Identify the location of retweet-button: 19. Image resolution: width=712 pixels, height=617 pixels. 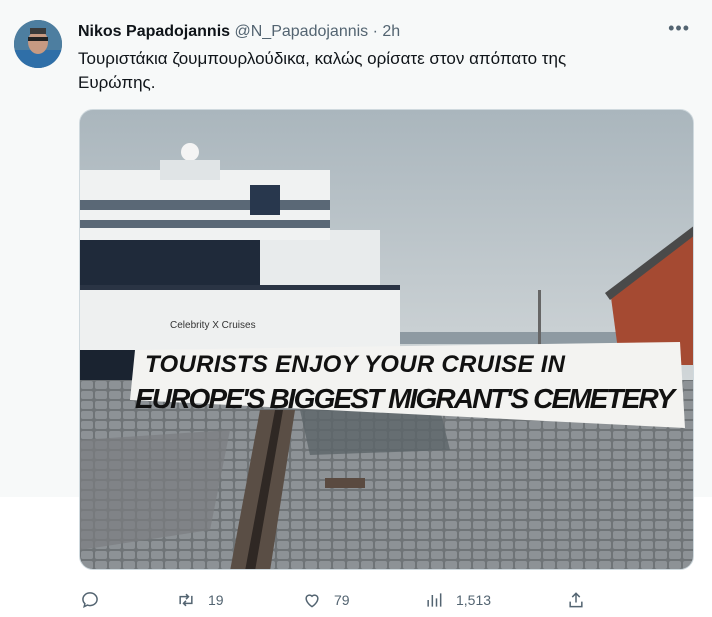
(200, 600).